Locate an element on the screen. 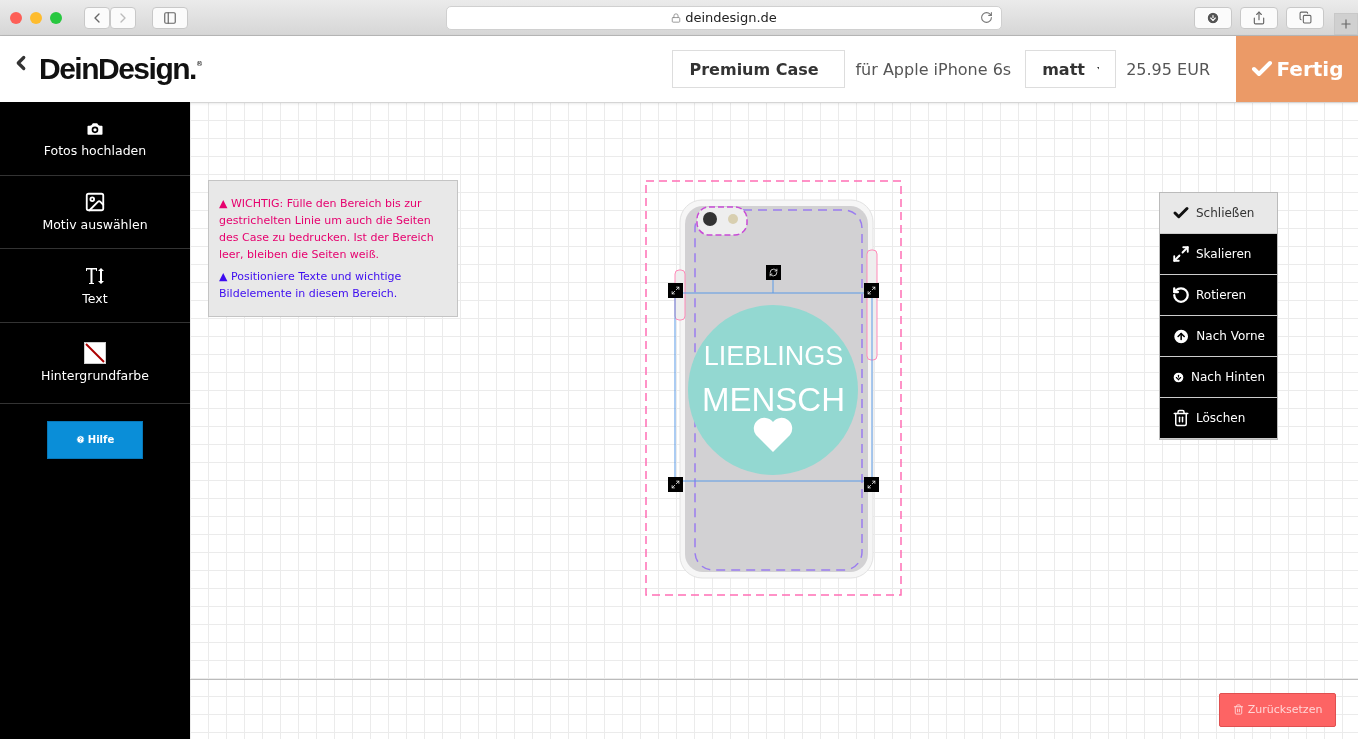 This screenshot has width=1358, height=739. download-icon is located at coordinates (1213, 17).